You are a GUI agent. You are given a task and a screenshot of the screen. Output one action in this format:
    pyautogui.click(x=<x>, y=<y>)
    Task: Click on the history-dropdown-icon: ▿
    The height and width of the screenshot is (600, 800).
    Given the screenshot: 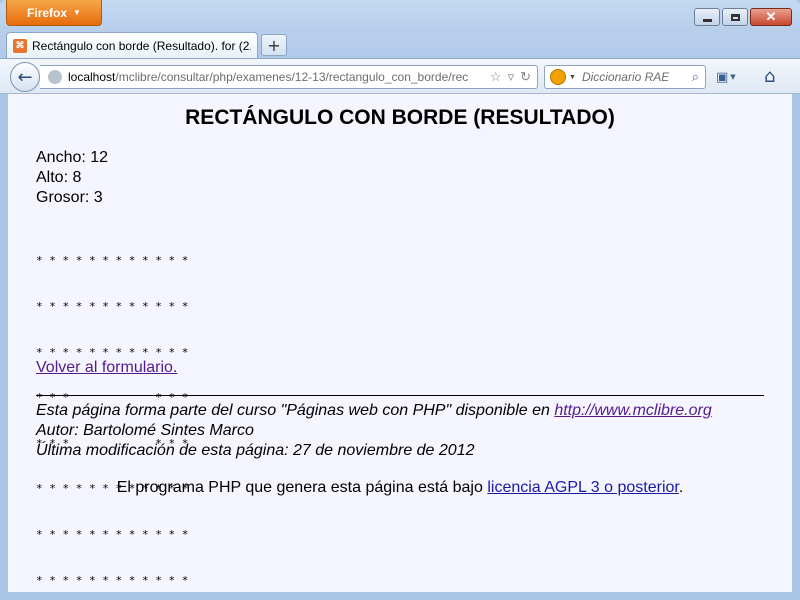 What is the action you would take?
    pyautogui.click(x=511, y=77)
    